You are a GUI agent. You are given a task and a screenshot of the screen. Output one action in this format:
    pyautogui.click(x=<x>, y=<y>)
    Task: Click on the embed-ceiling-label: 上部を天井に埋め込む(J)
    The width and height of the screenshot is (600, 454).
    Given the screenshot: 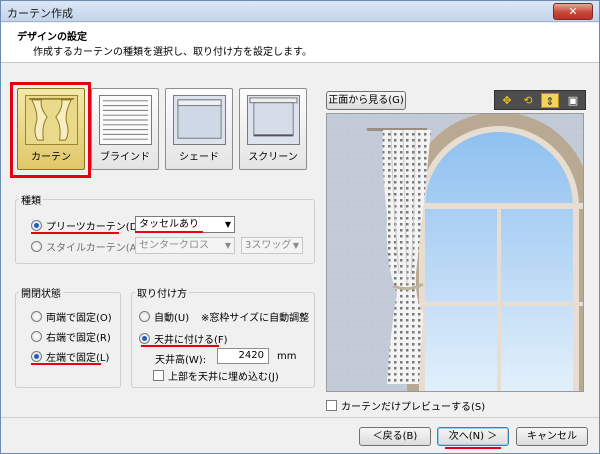 What is the action you would take?
    pyautogui.click(x=223, y=377)
    